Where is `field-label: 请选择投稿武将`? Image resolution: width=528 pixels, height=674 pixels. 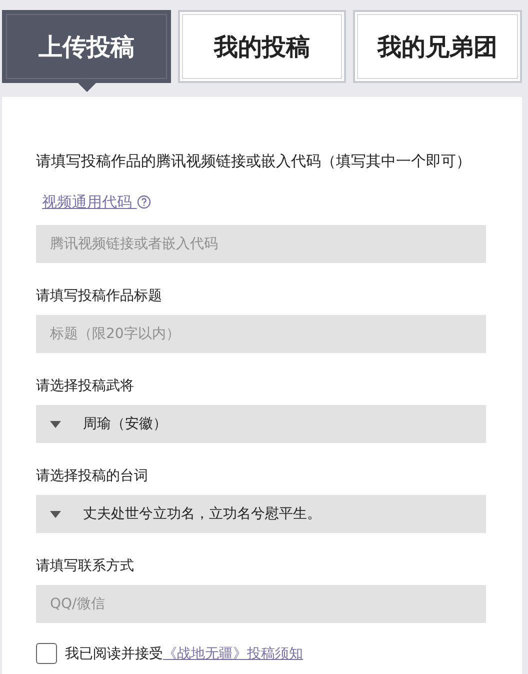
field-label: 请选择投稿武将 is located at coordinates (85, 386).